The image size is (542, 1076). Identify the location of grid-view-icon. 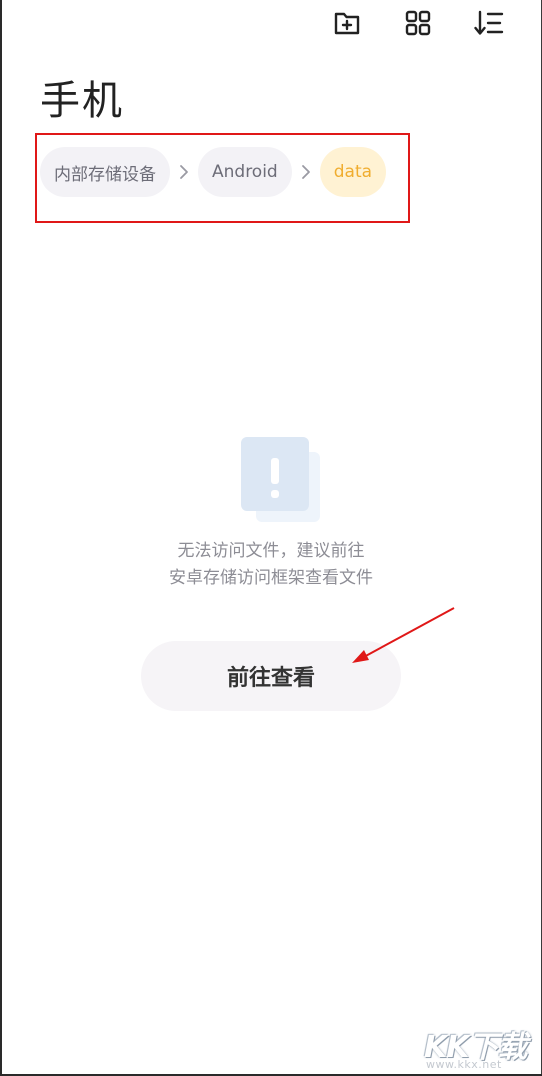
(418, 23).